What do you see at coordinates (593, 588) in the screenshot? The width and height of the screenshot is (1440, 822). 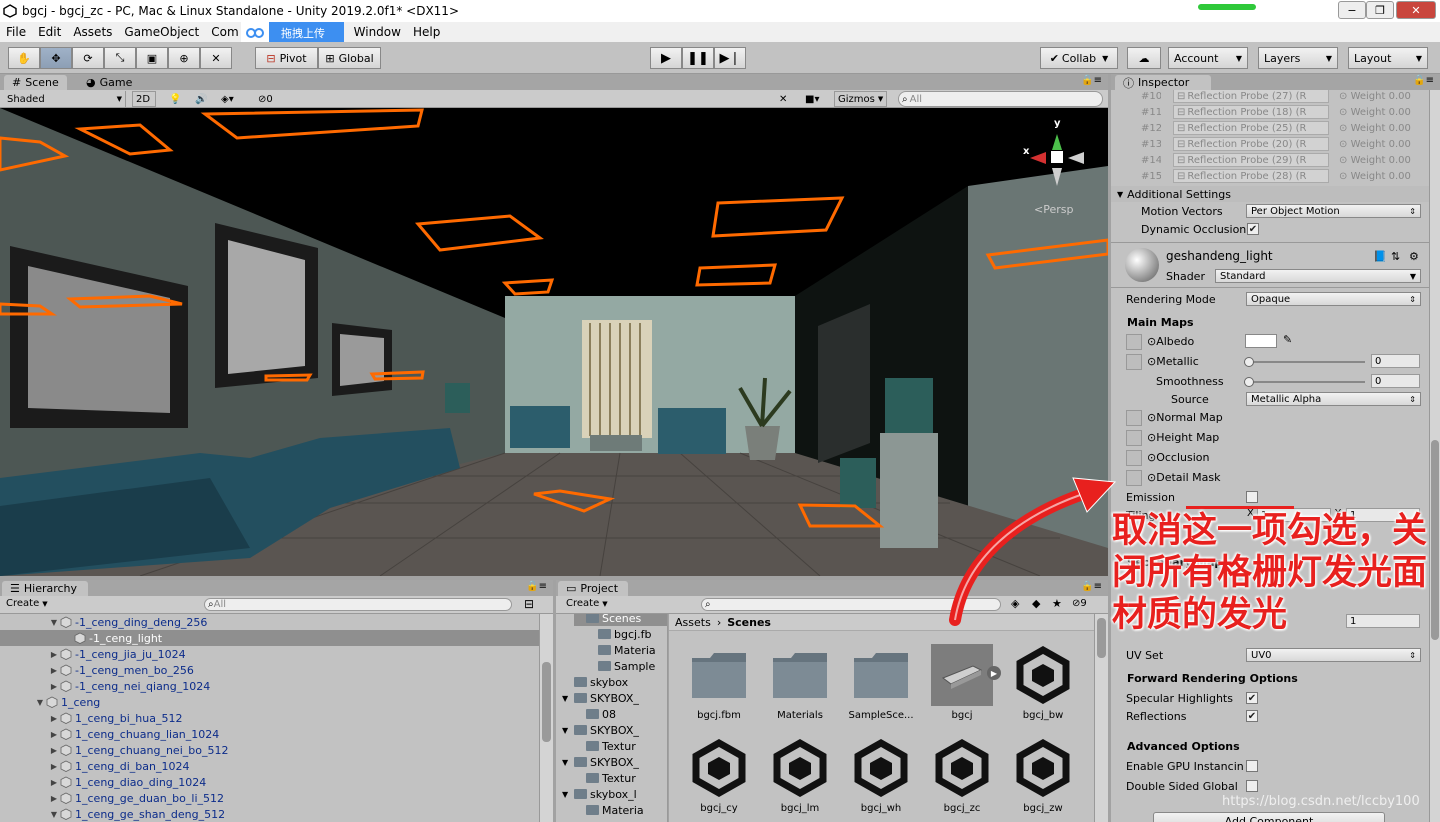 I see `tab-project: ▭ Project` at bounding box center [593, 588].